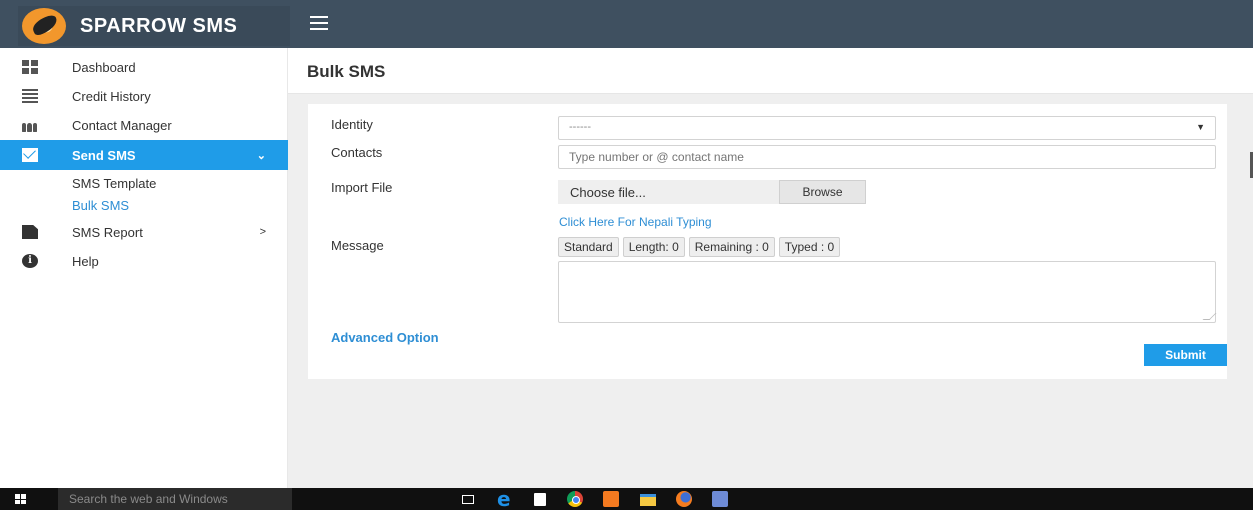 Image resolution: width=1253 pixels, height=510 pixels. I want to click on brand: SPARROW SMS, so click(154, 26).